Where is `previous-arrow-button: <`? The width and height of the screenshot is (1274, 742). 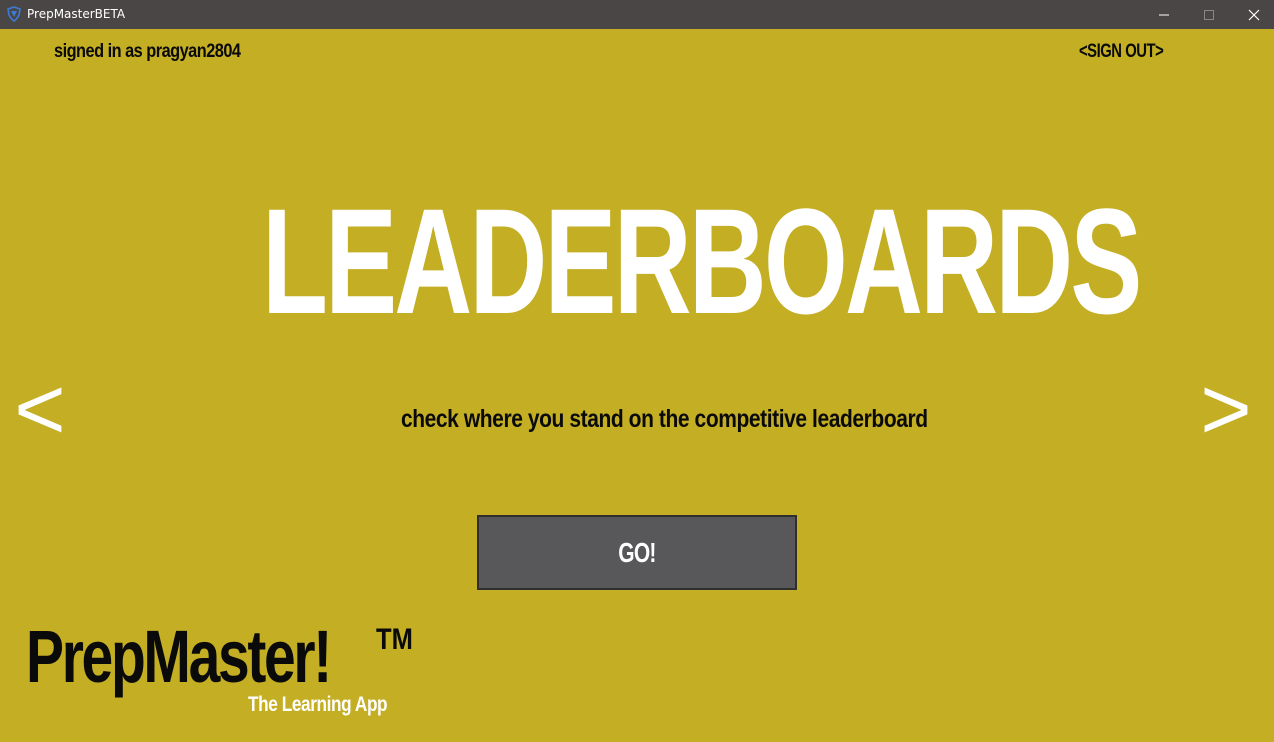
previous-arrow-button: < is located at coordinates (40, 409).